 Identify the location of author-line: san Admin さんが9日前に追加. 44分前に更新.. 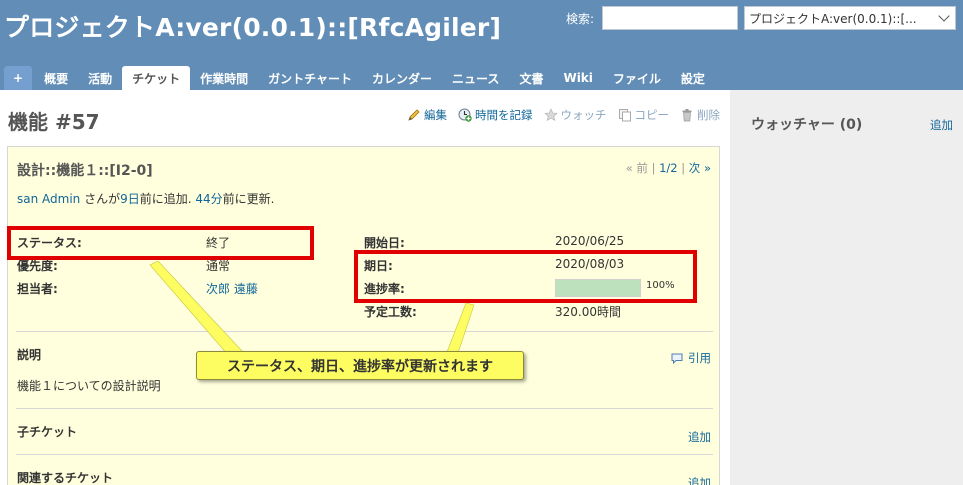
(146, 199).